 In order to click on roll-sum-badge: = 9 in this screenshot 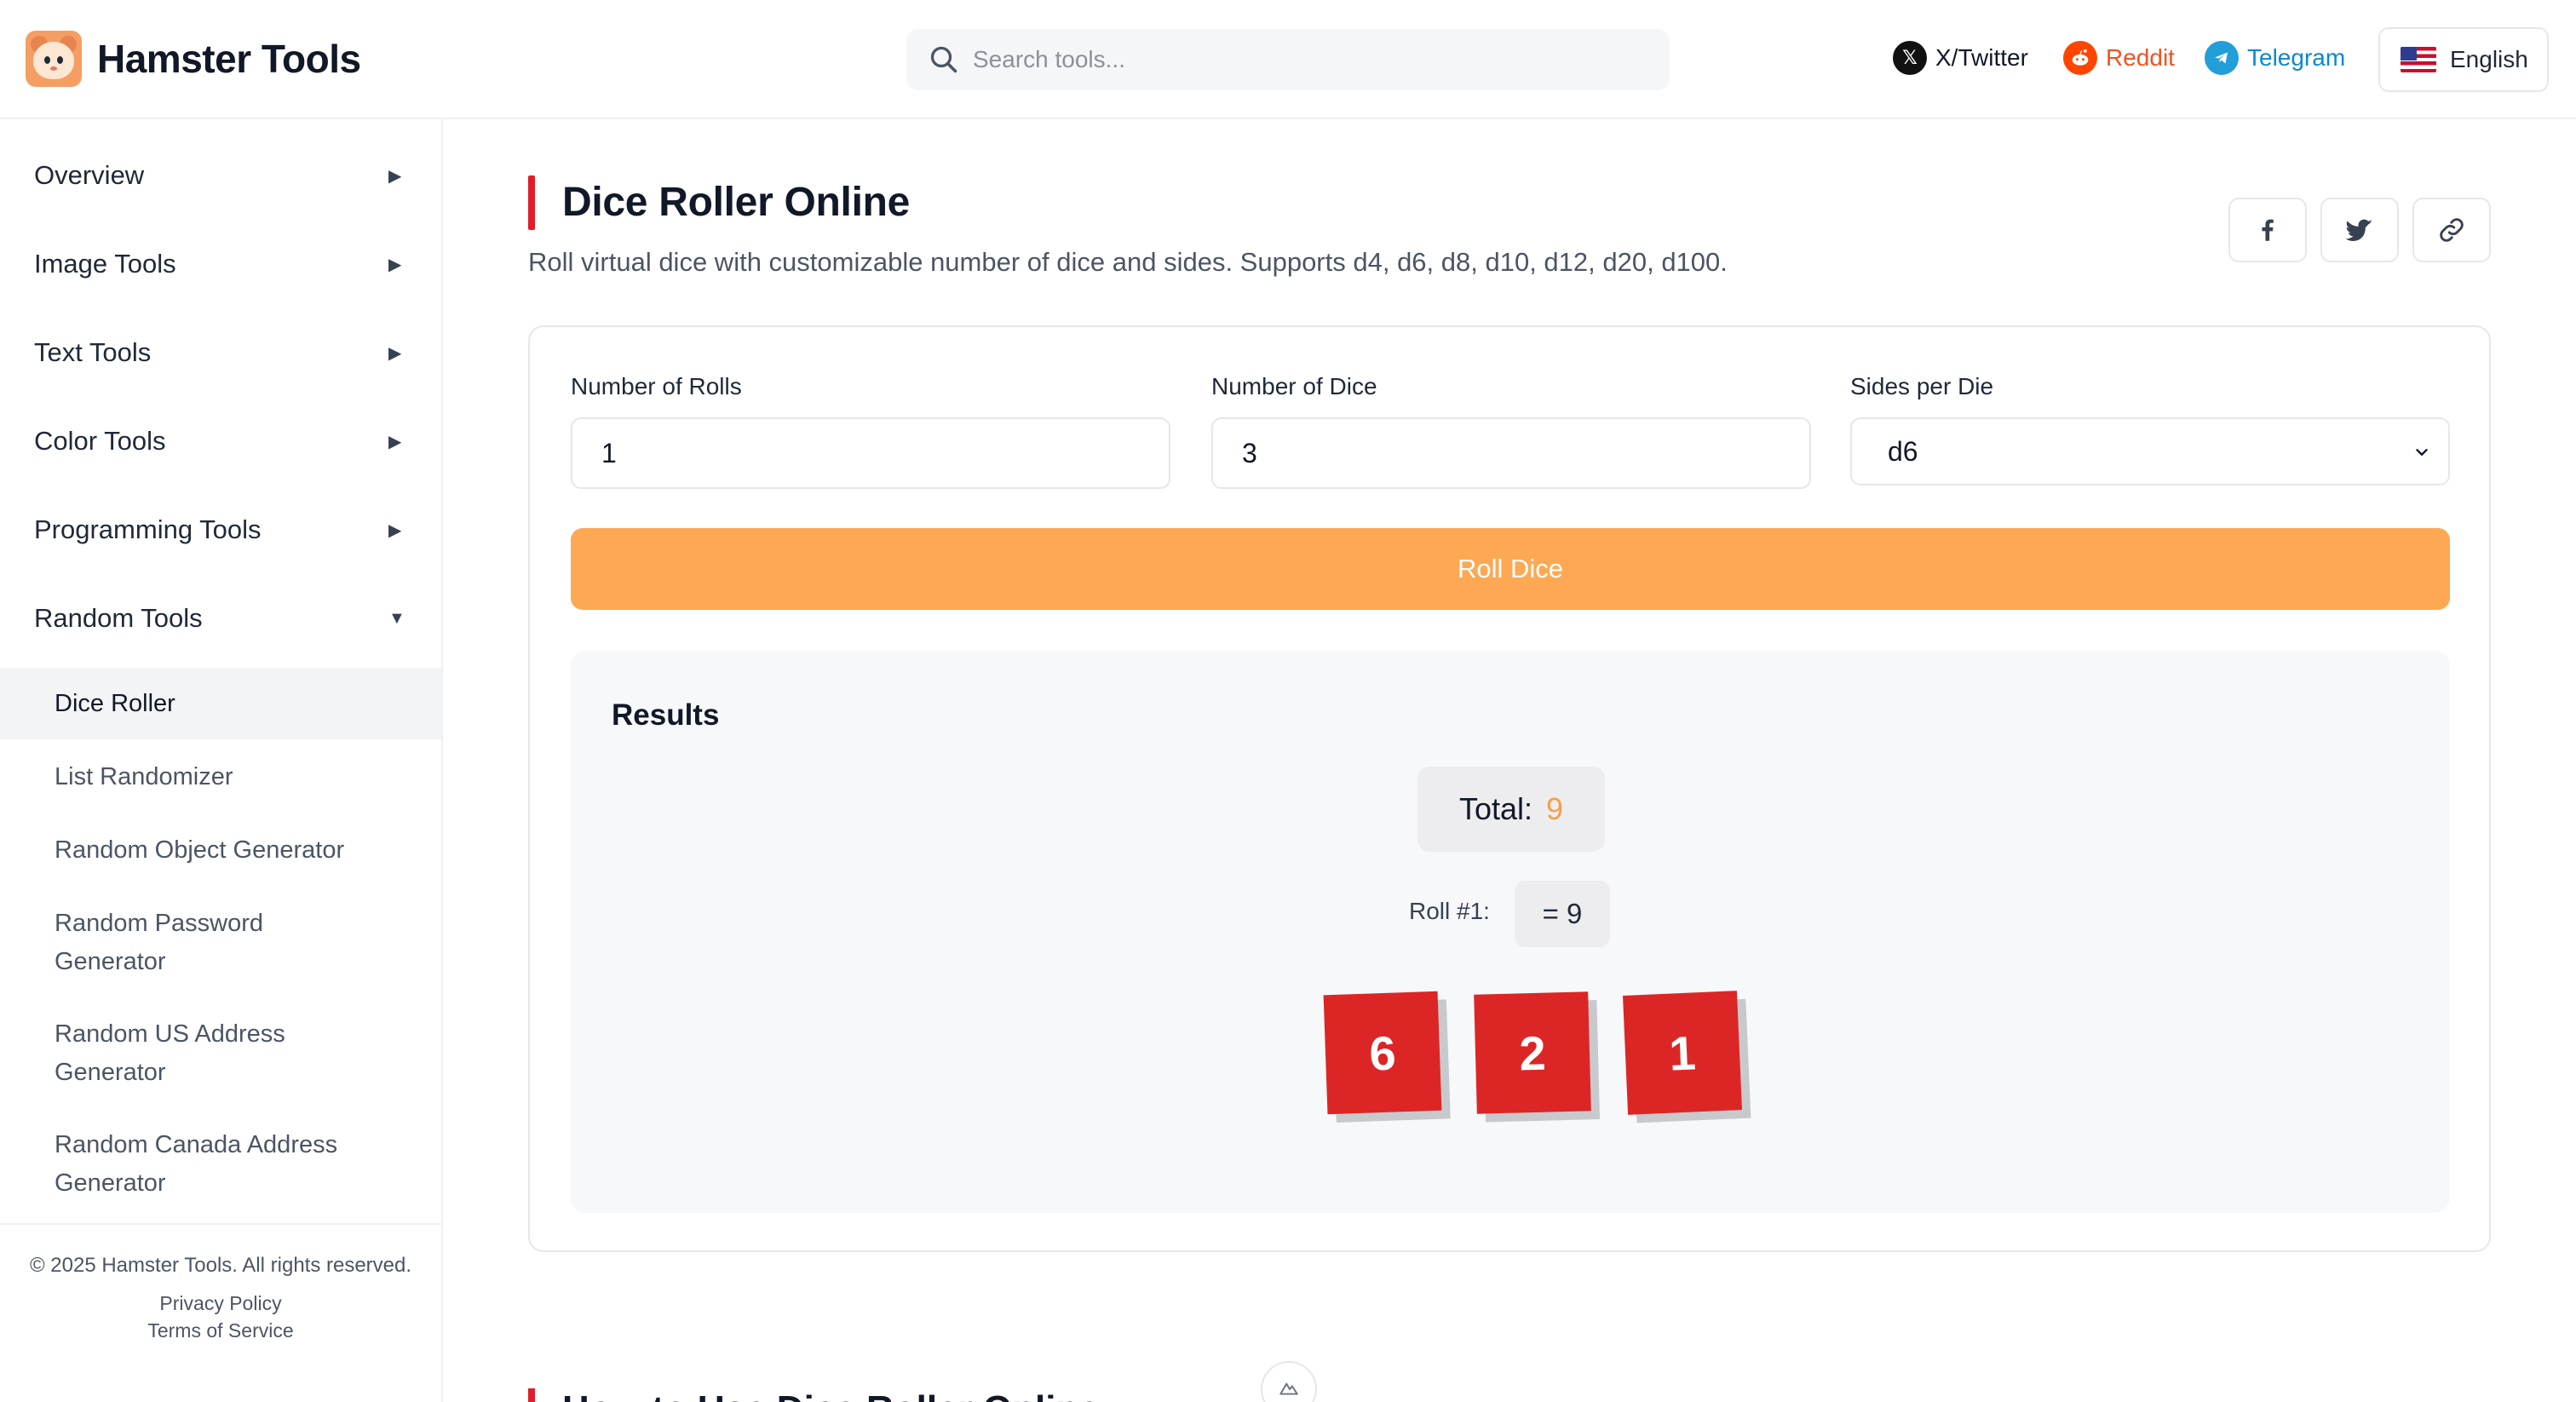, I will do `click(1563, 914)`.